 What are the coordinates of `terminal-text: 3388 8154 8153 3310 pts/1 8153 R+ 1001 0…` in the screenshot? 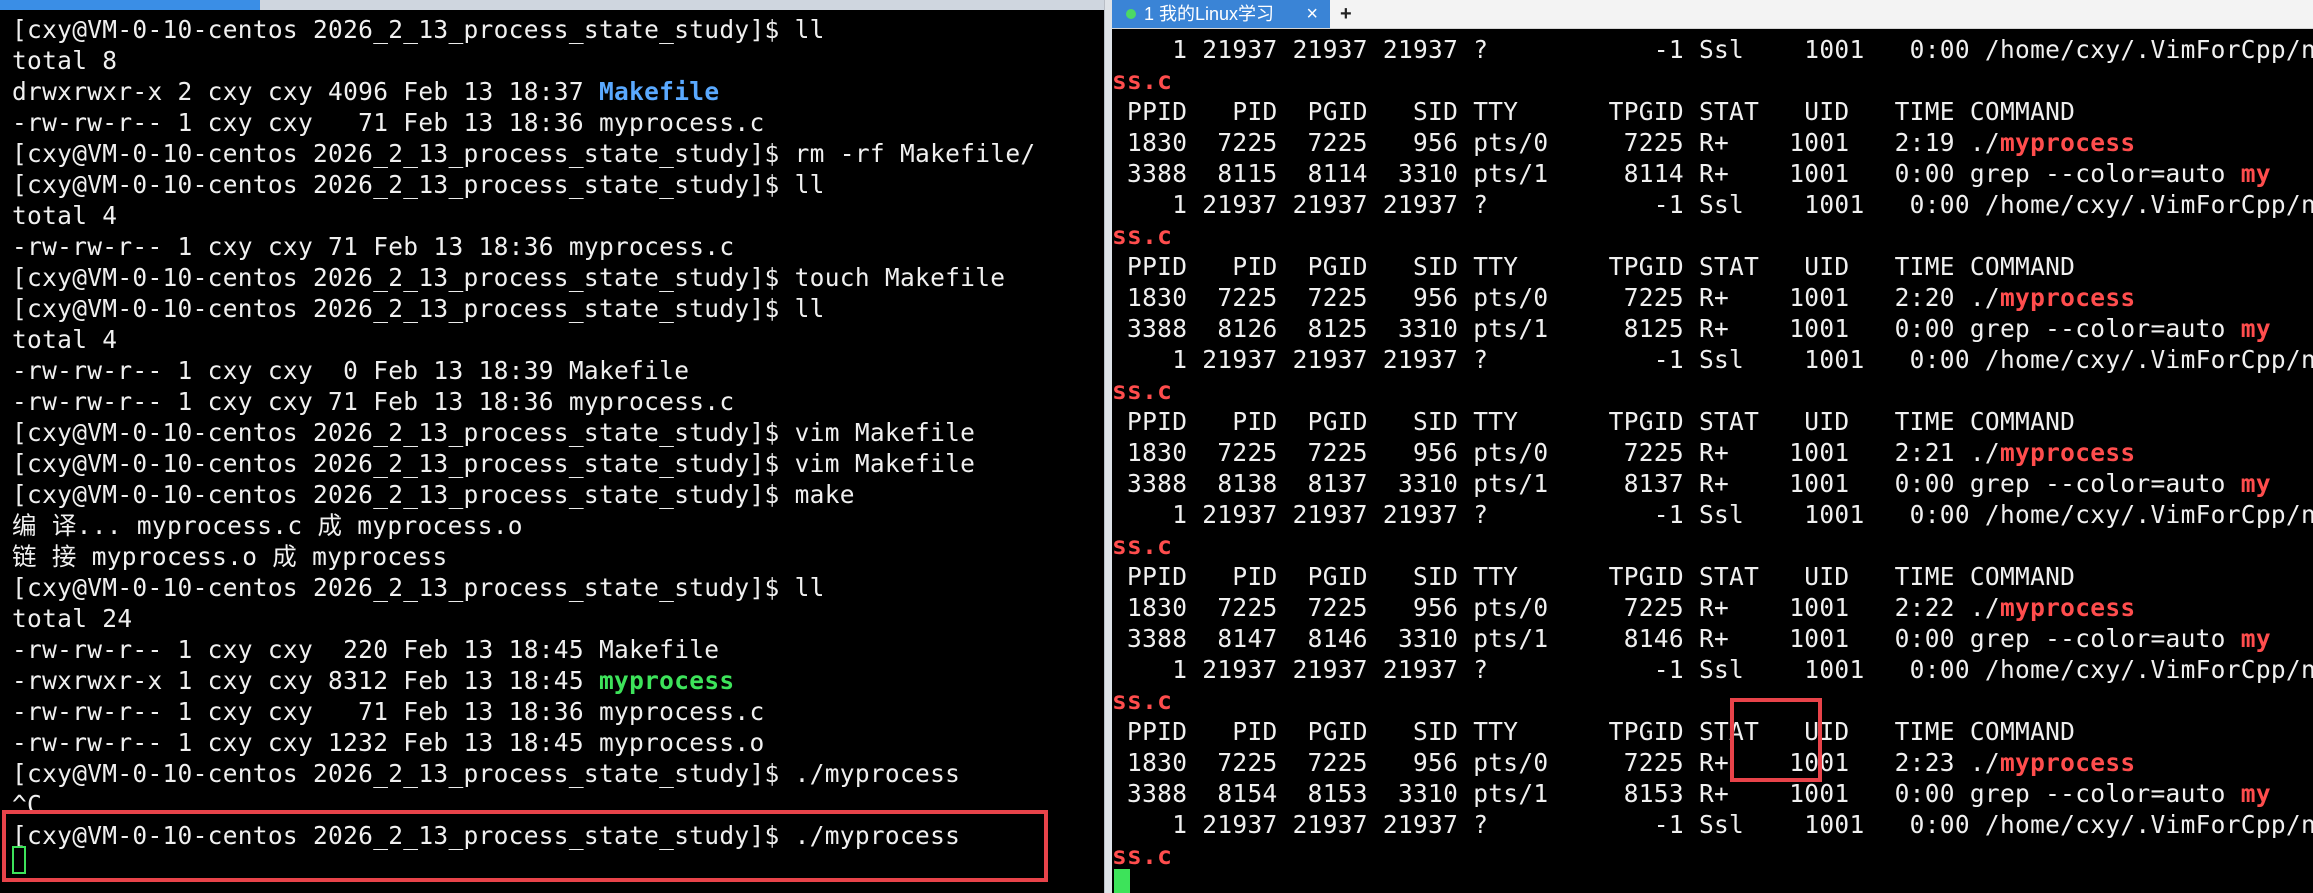 It's located at (1676, 793).